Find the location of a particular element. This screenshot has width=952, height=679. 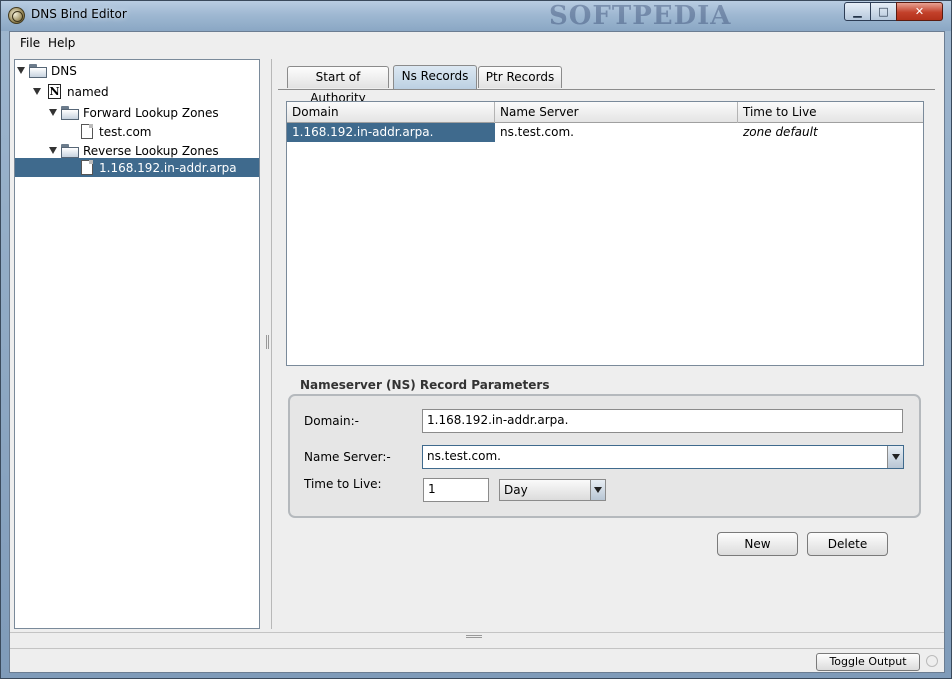

watermark: SOFTPEDIA is located at coordinates (640, 16).